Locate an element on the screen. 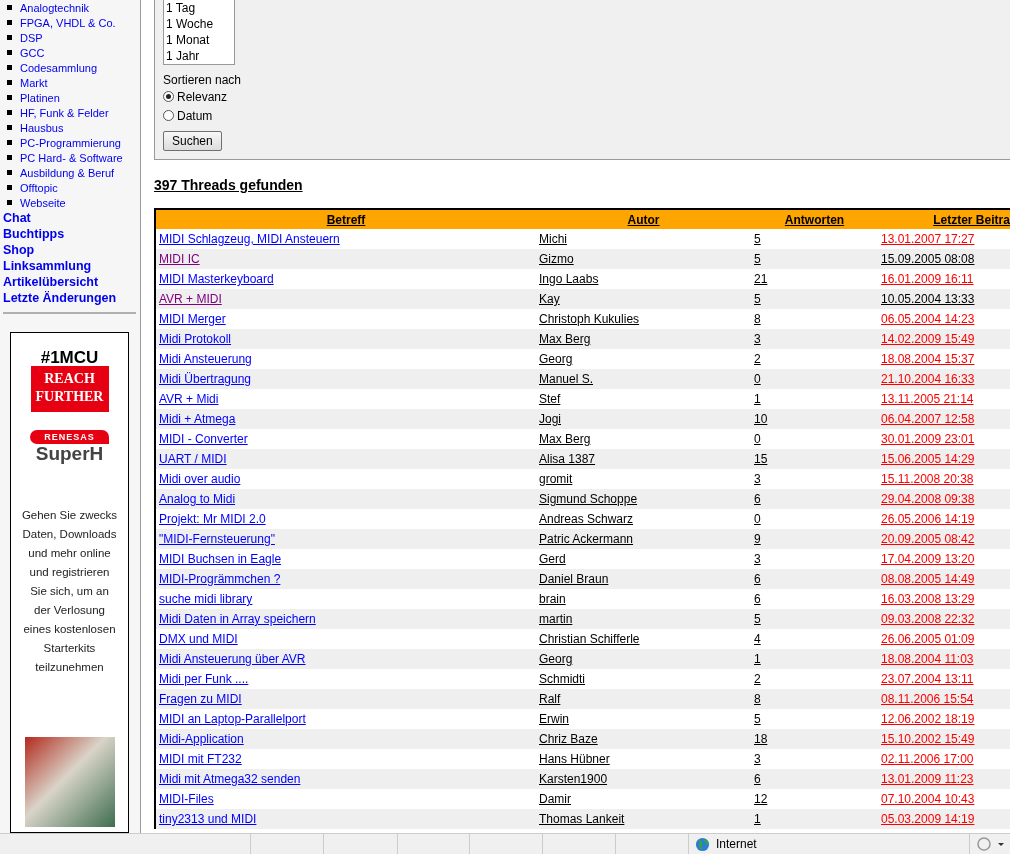 This screenshot has height=854, width=1010. forum-link: Codesammlung is located at coordinates (59, 67).